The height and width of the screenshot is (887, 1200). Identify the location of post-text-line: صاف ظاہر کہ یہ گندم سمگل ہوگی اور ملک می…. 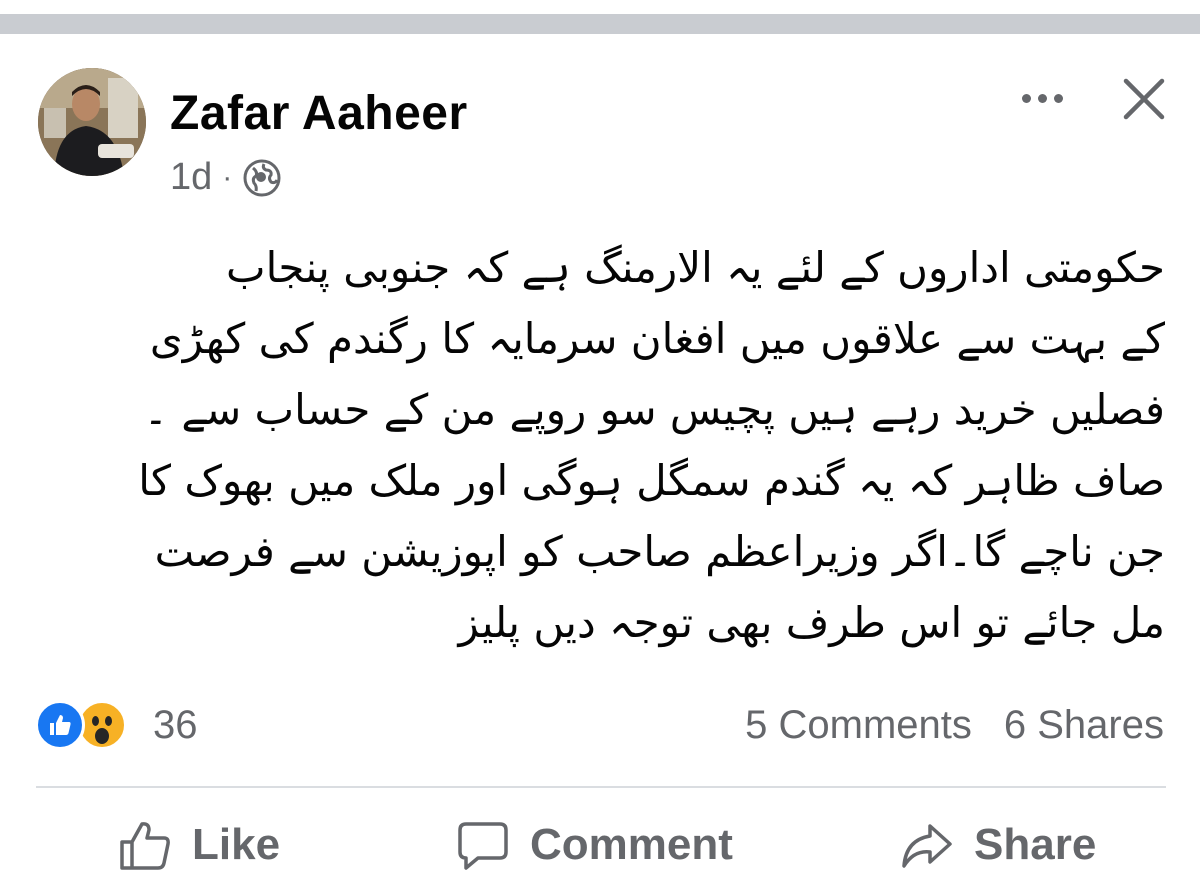
(651, 480).